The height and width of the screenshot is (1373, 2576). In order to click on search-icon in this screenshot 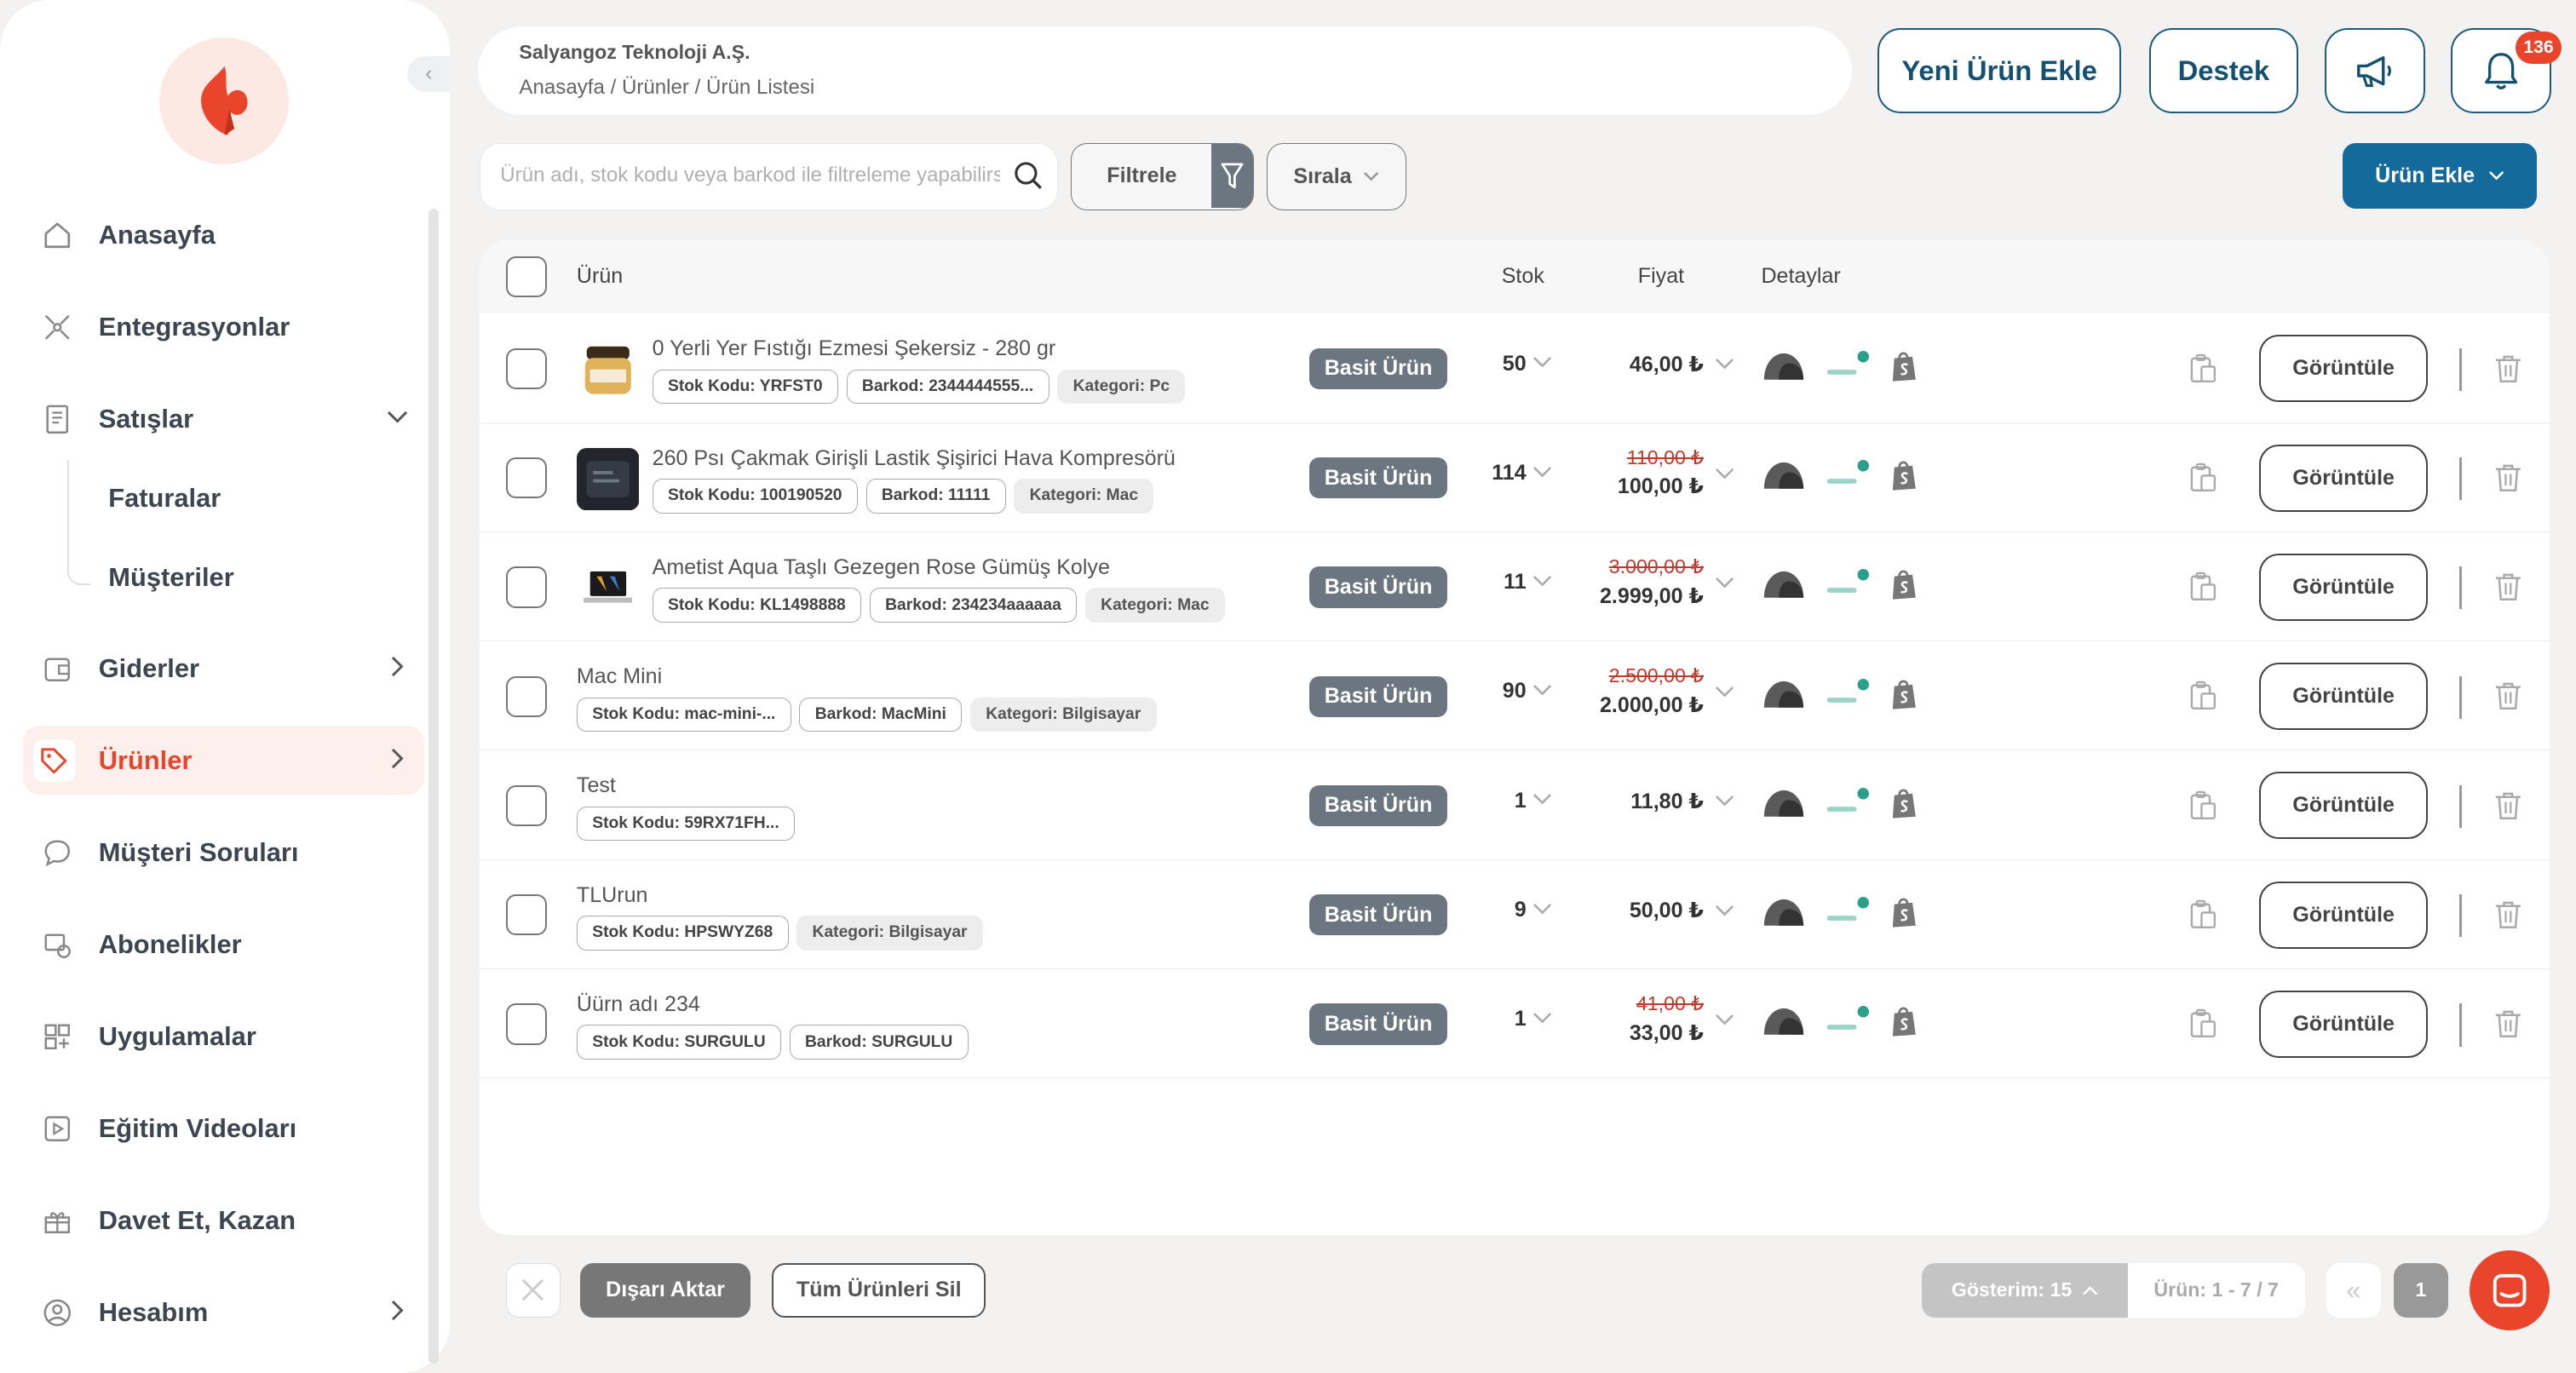, I will do `click(1029, 176)`.